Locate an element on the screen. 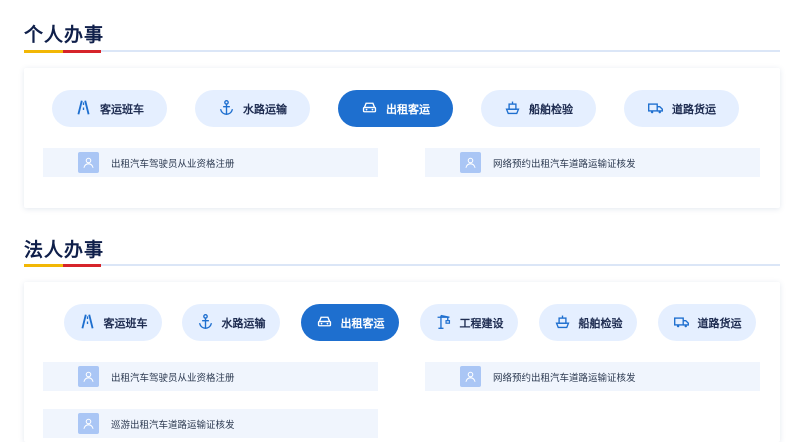  category-construction: 工程建设 is located at coordinates (469, 322).